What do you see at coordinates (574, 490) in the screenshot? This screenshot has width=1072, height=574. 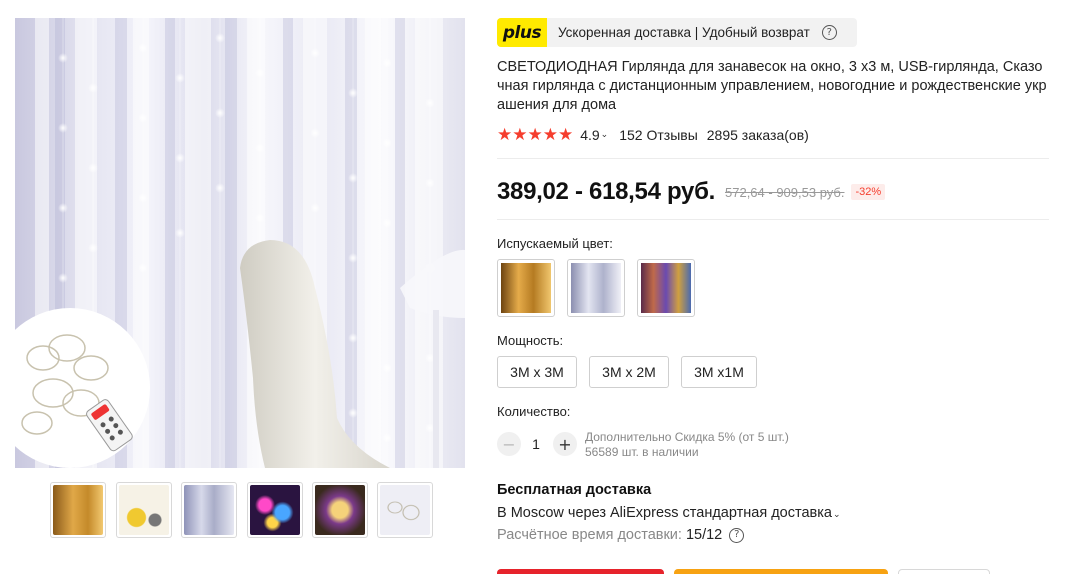 I see `shipping-title: Бесплатная доставка` at bounding box center [574, 490].